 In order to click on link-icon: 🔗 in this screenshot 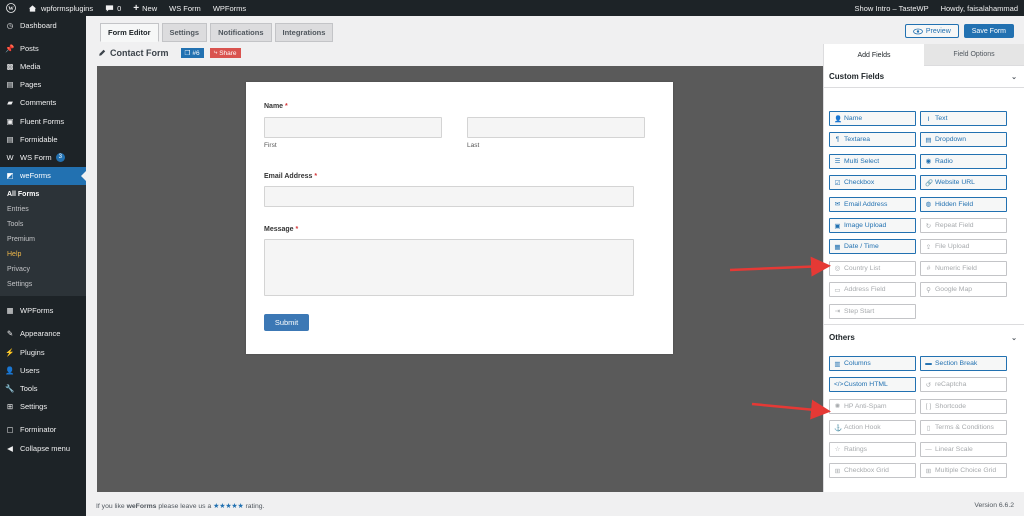, I will do `click(929, 183)`.